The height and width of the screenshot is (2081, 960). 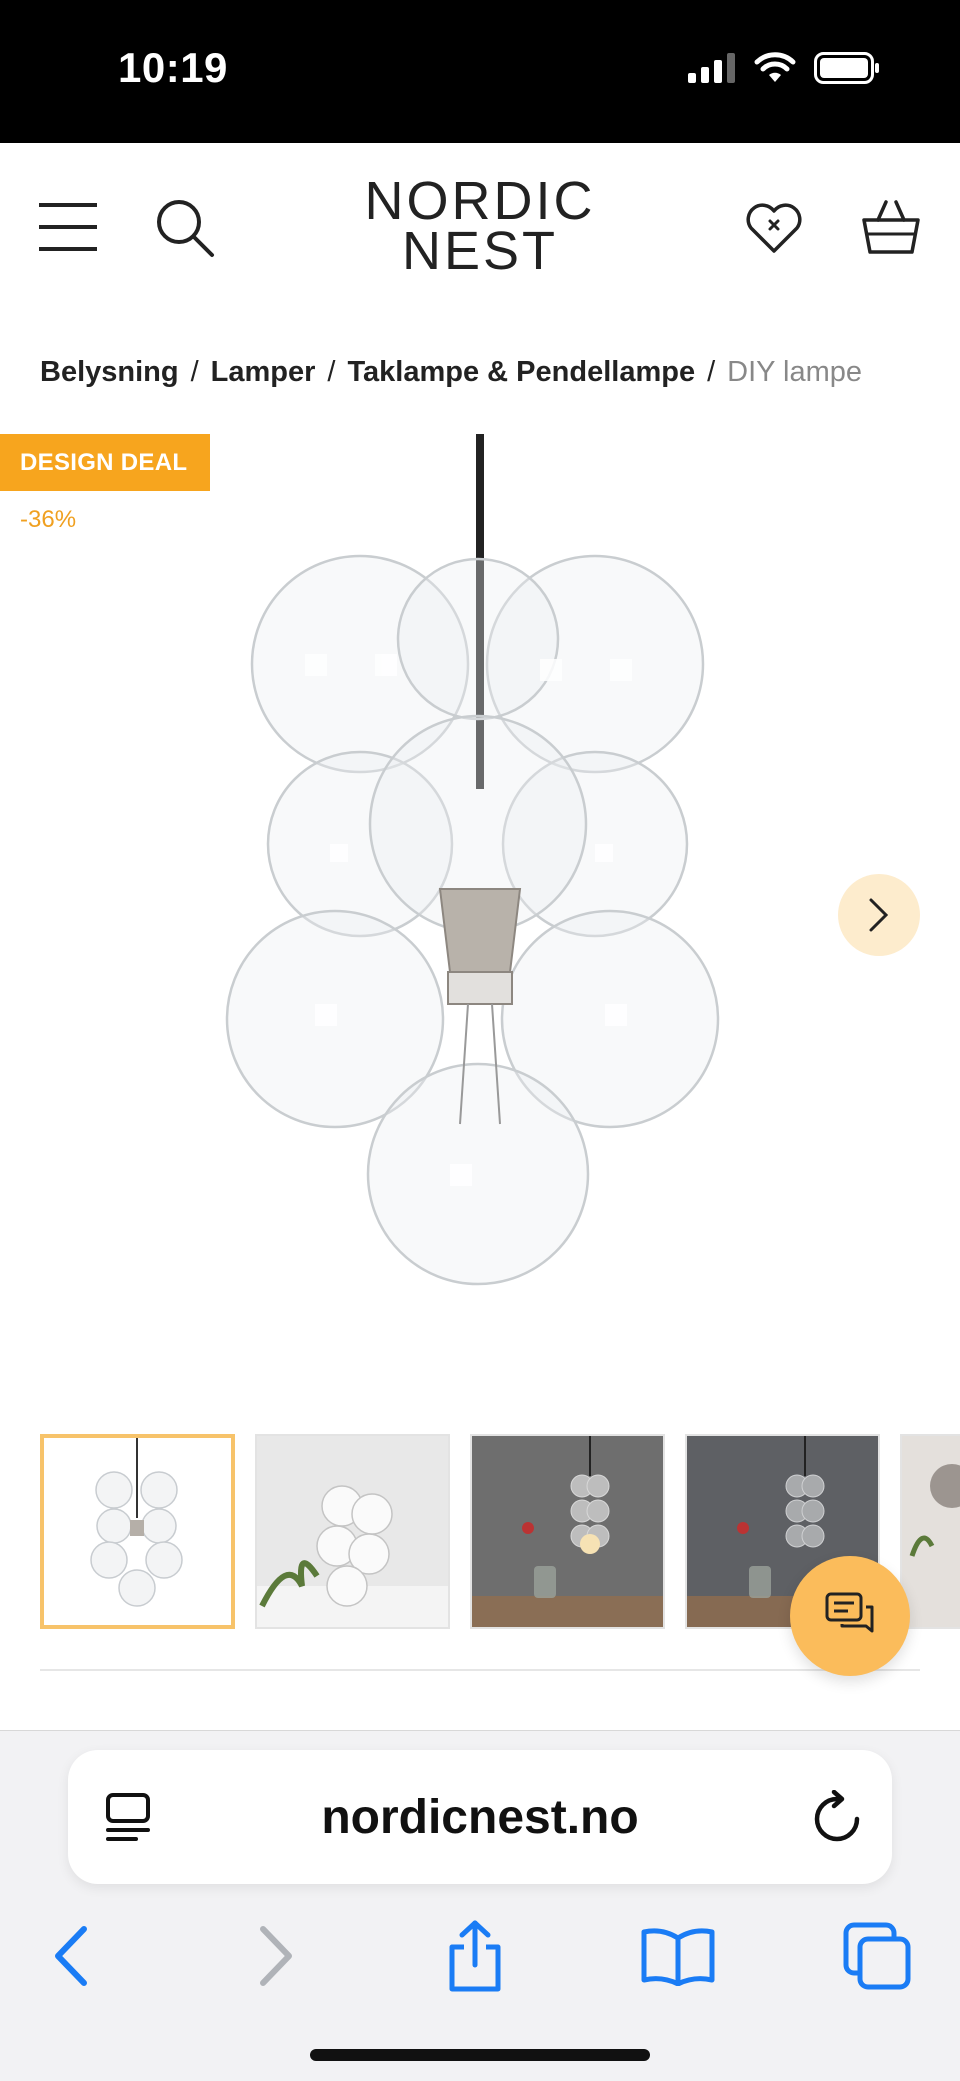 I want to click on share-icon, so click(x=475, y=1956).